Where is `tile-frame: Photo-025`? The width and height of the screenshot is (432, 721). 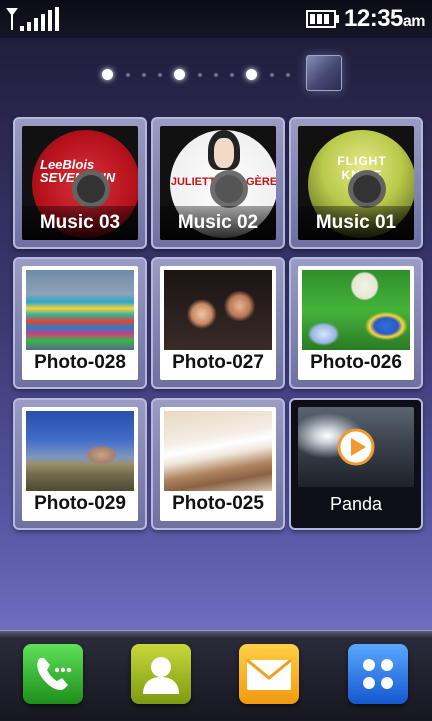
tile-frame: Photo-025 is located at coordinates (218, 464).